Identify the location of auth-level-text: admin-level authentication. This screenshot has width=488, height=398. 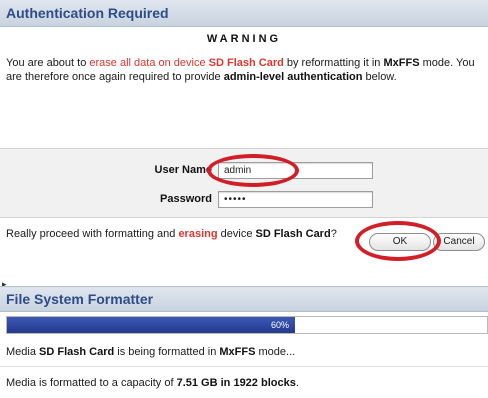
(293, 77).